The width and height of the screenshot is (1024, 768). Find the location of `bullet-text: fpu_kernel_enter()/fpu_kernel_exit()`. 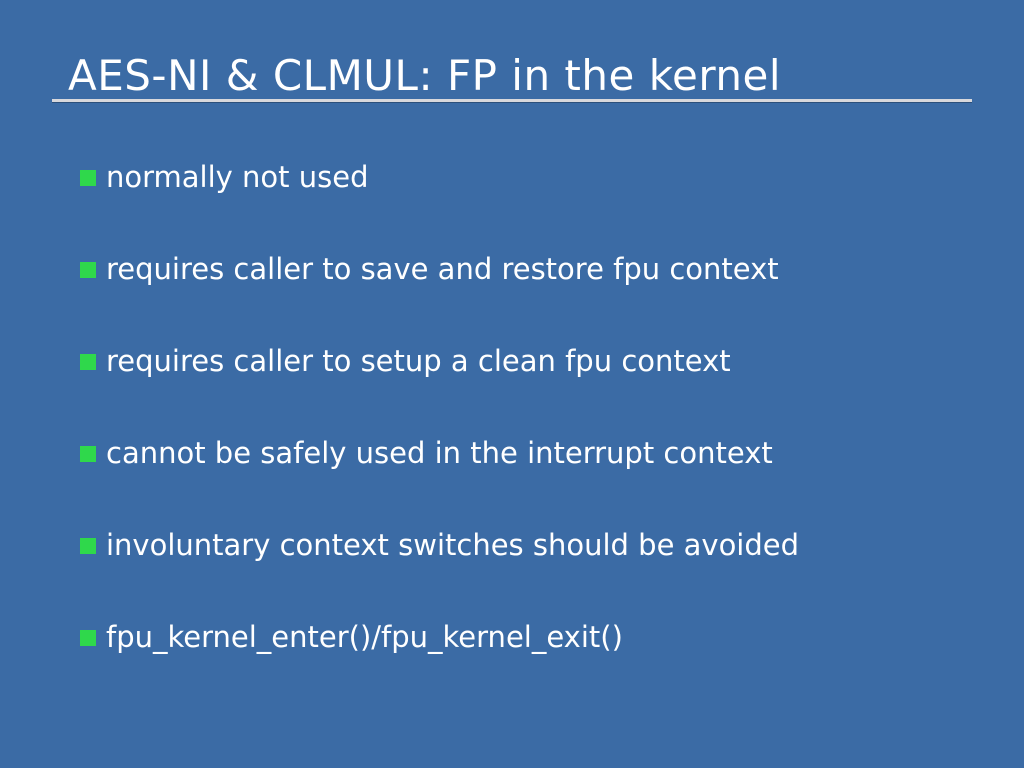

bullet-text: fpu_kernel_enter()/fpu_kernel_exit() is located at coordinates (364, 637).